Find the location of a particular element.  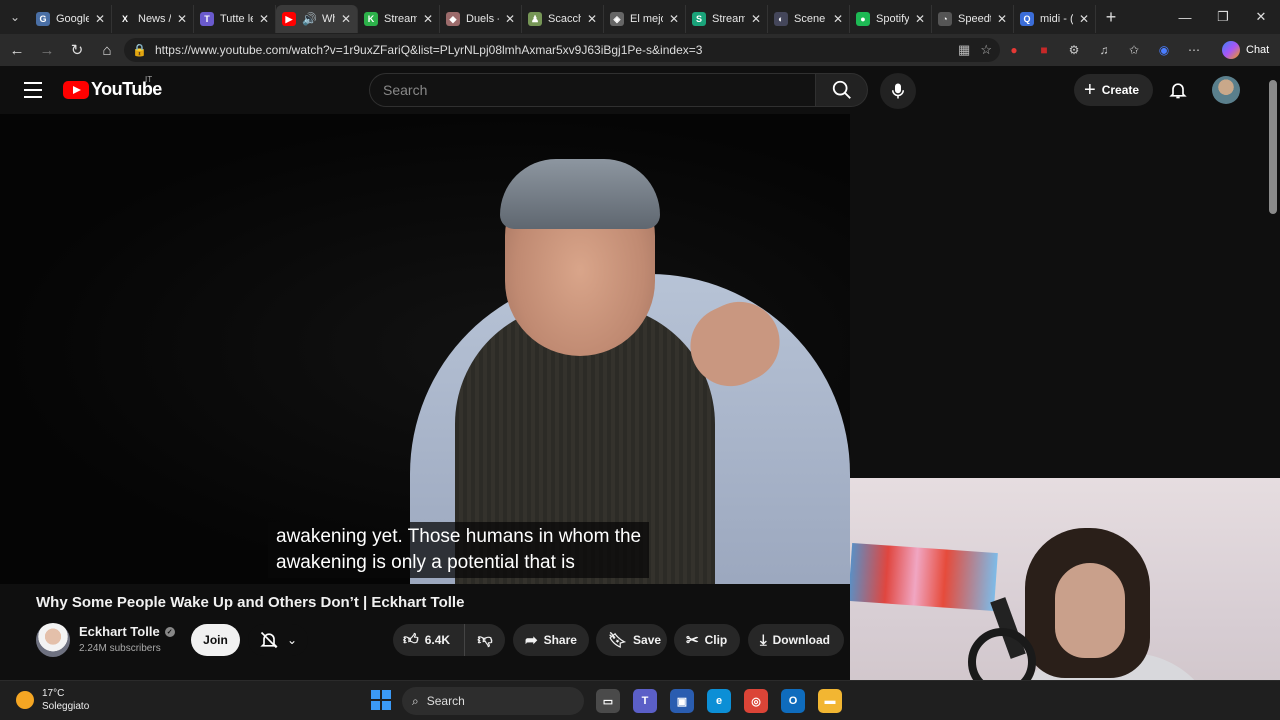

x-favicon-icon: X is located at coordinates (125, 19).